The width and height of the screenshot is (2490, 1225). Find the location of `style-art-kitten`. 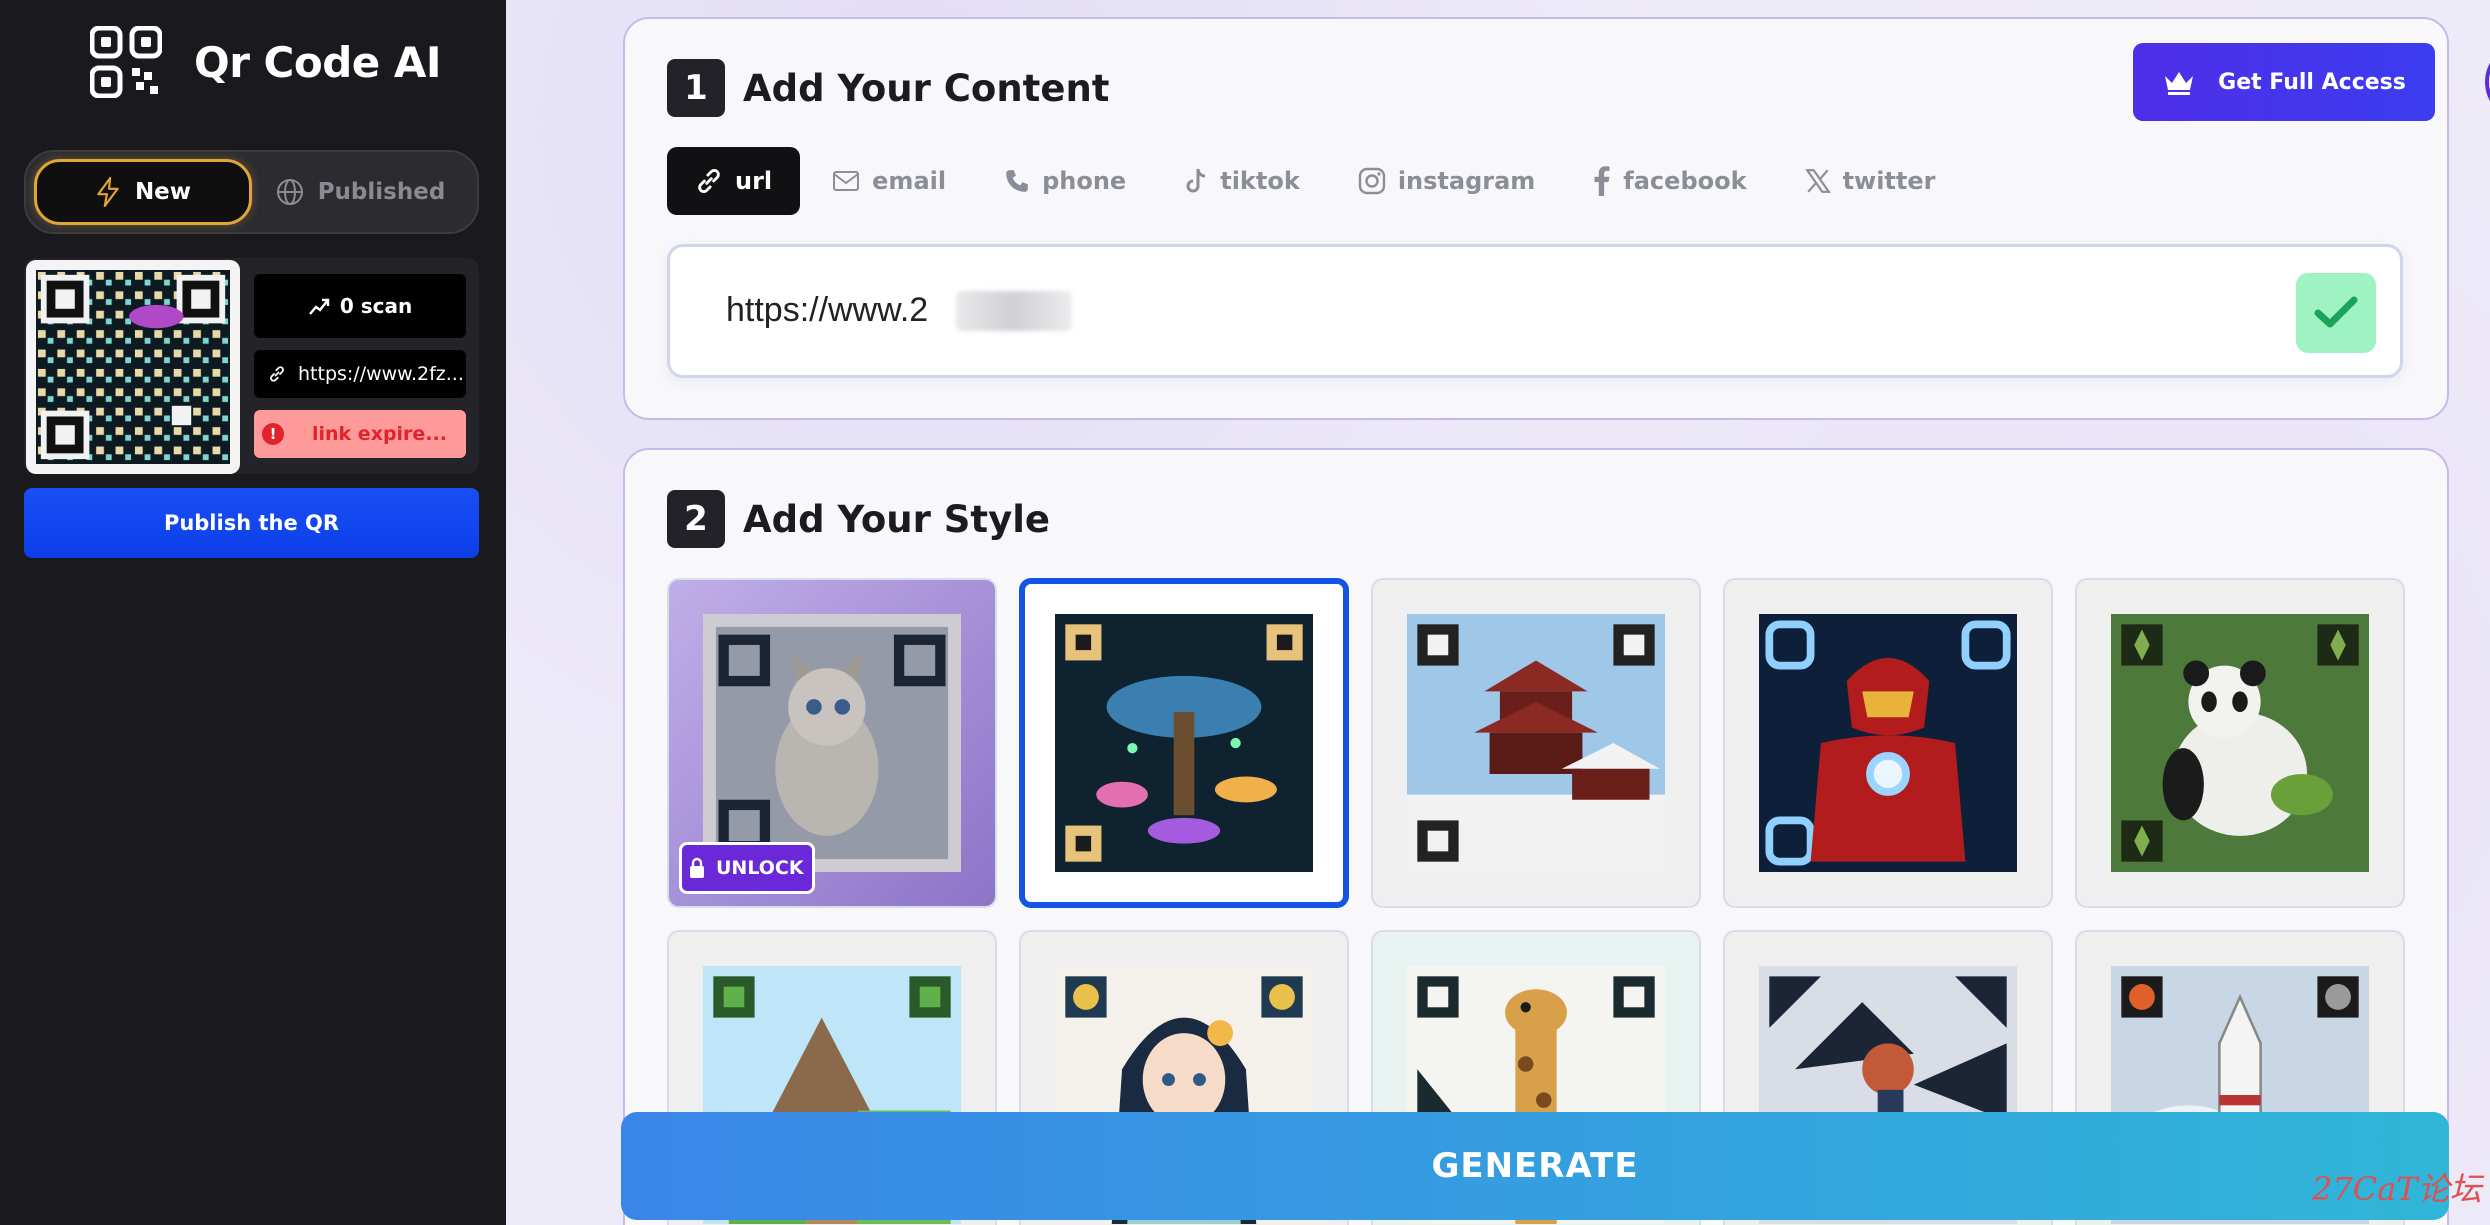

style-art-kitten is located at coordinates (832, 743).